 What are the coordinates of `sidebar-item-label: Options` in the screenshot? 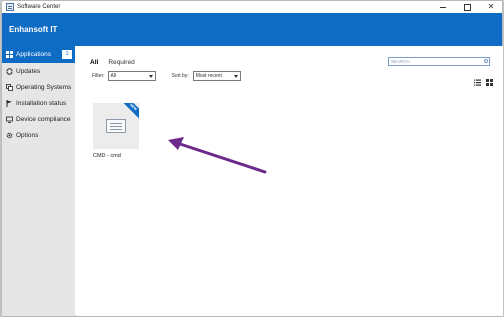 It's located at (27, 135).